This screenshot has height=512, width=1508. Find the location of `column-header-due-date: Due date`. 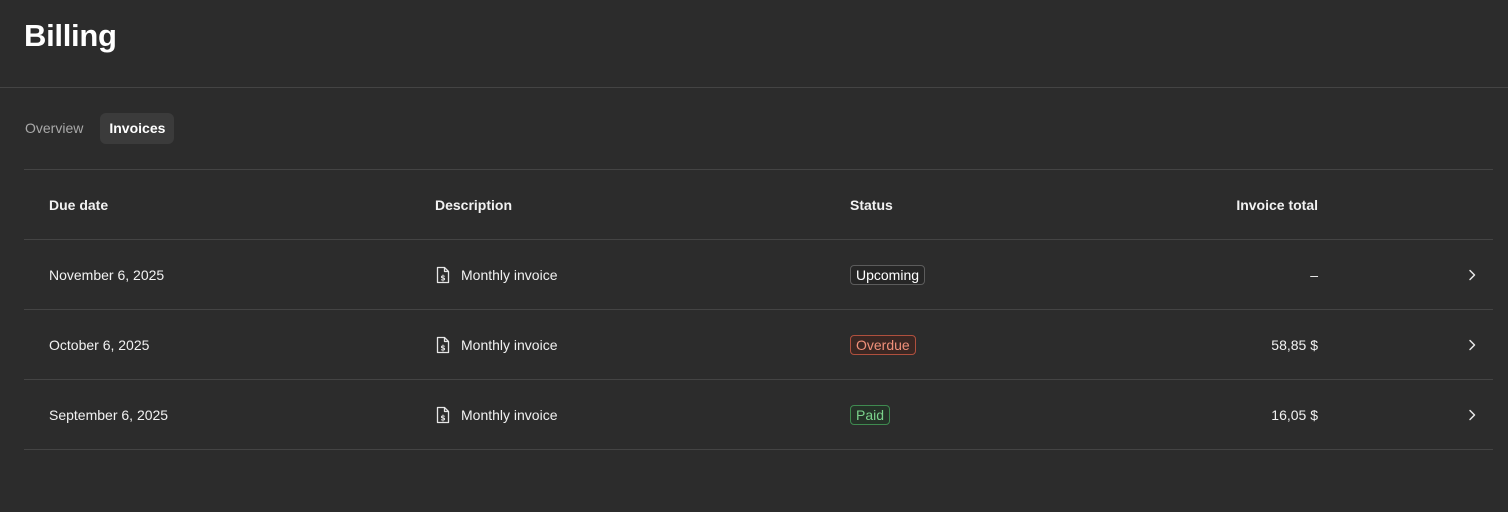

column-header-due-date: Due date is located at coordinates (79, 204).